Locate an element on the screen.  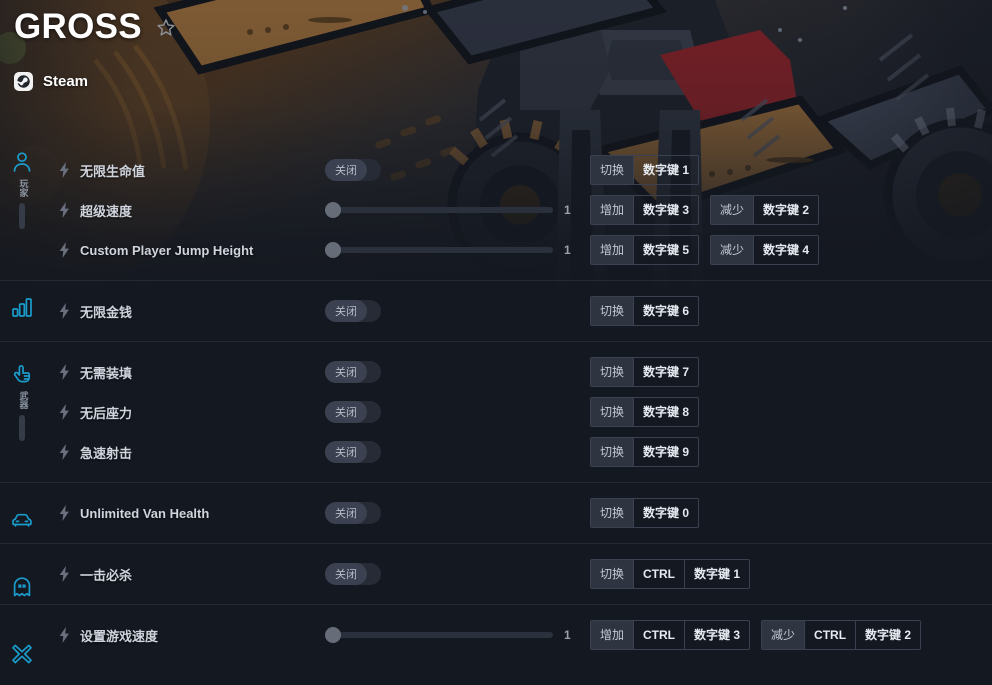
hotkey-binding: 减少 数字键 2 is located at coordinates (765, 210).